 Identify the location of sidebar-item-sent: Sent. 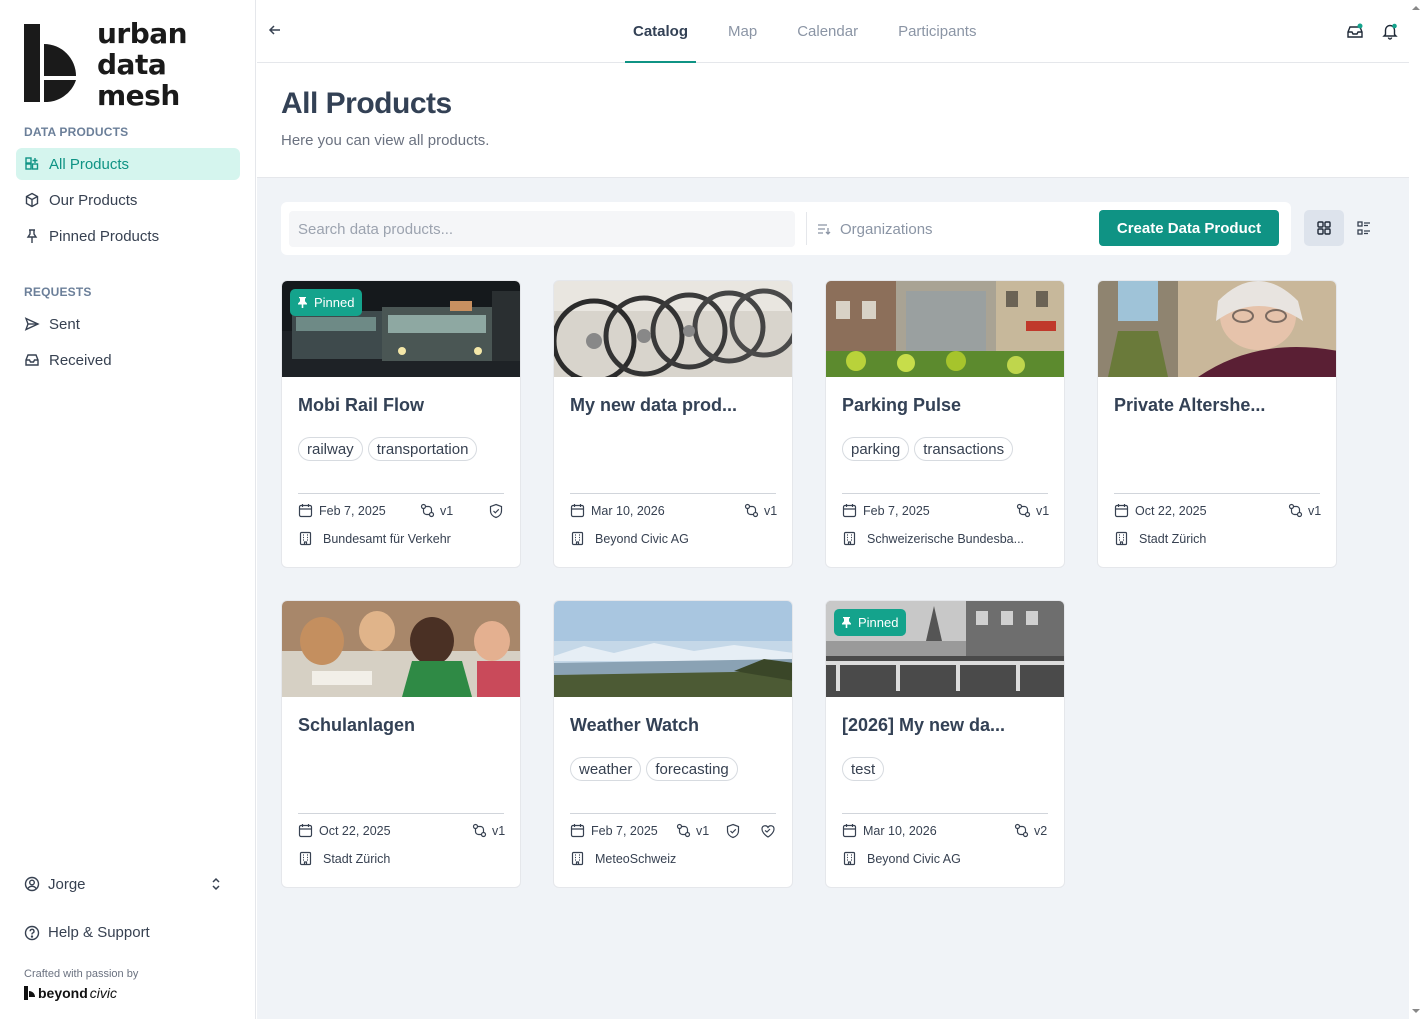
(128, 324).